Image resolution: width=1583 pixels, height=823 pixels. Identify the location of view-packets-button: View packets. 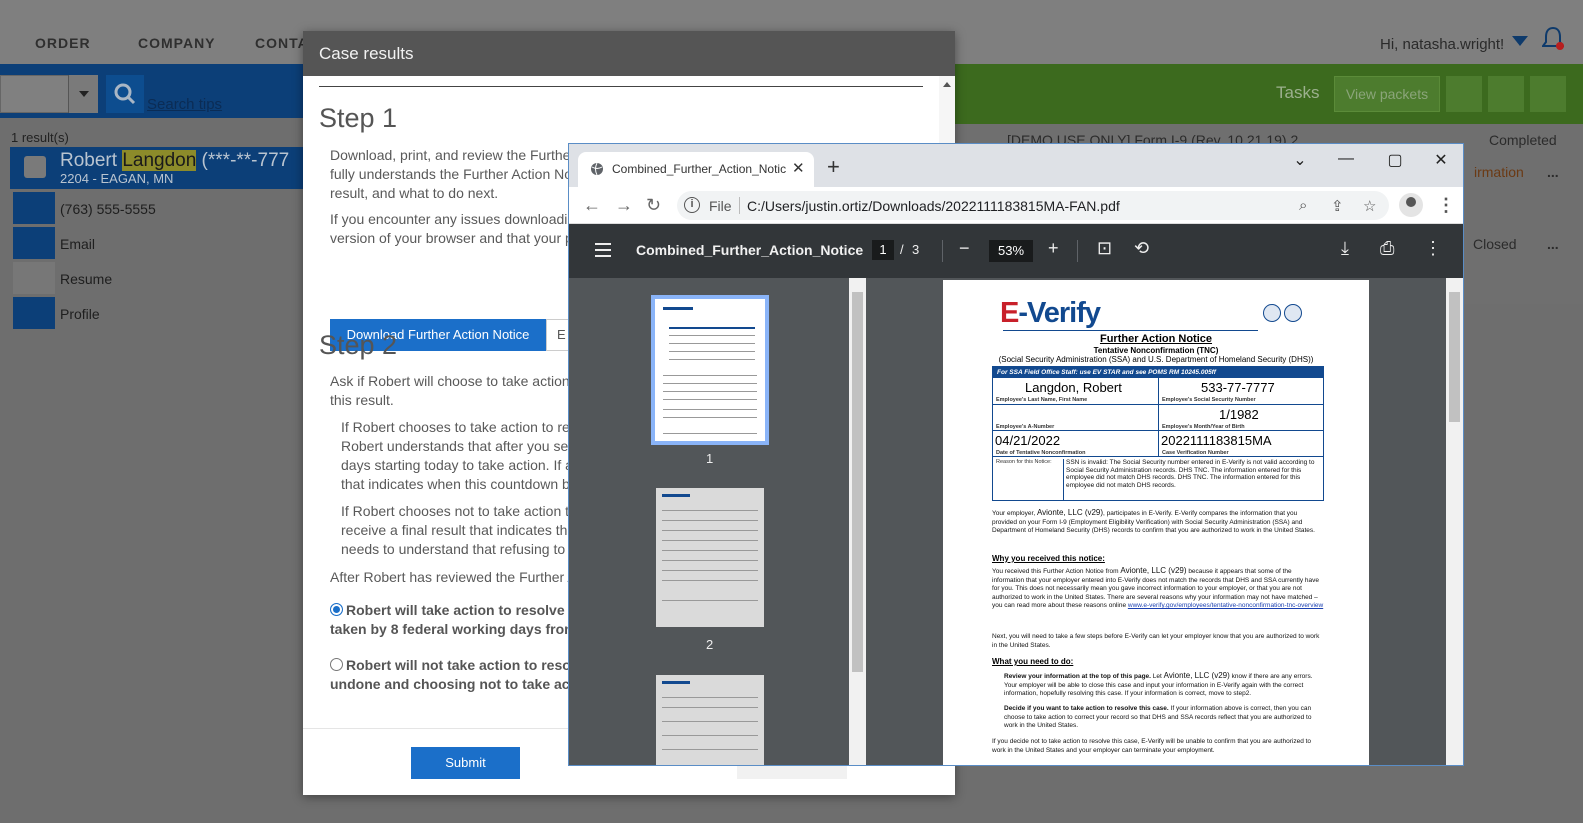
(1387, 94).